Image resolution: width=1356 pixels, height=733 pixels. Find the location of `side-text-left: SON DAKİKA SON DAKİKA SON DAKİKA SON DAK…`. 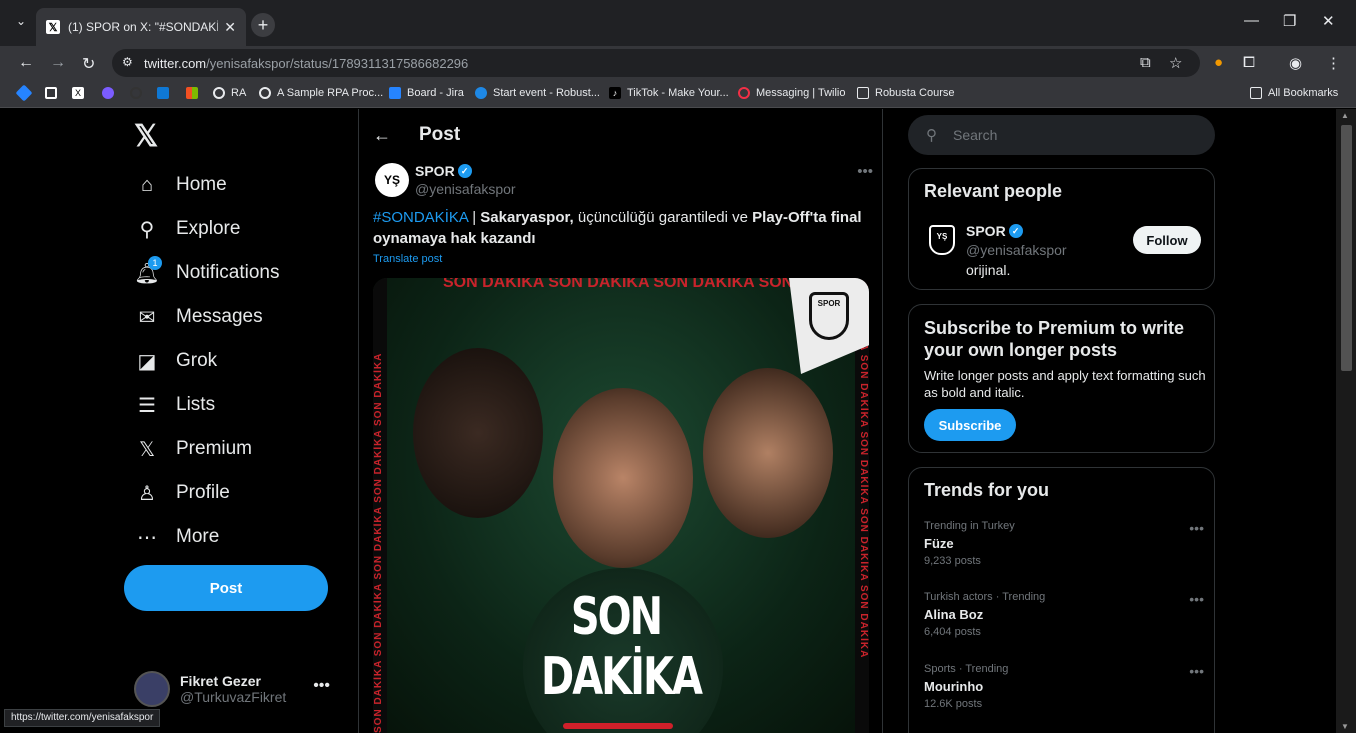

side-text-left: SON DAKİKA SON DAKİKA SON DAKİKA SON DAK… is located at coordinates (380, 505).